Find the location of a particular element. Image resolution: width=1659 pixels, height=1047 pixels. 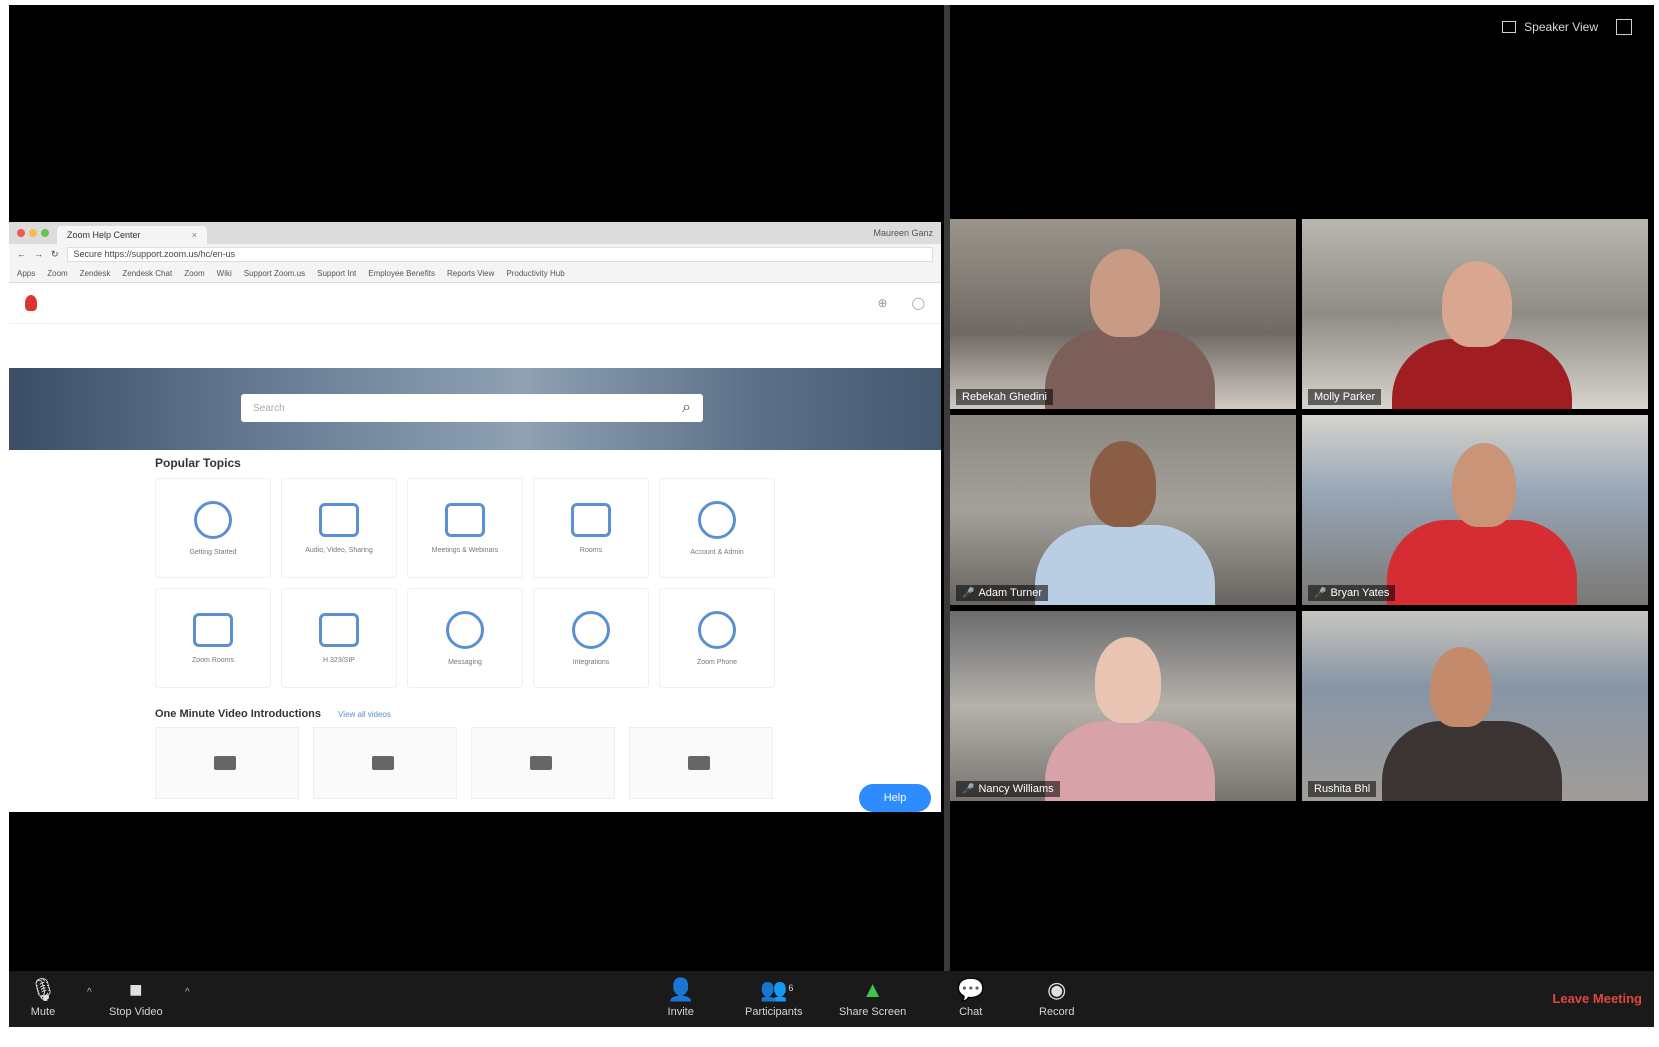

video-tile: 🎤 Nancy Williams is located at coordinates (1123, 706).